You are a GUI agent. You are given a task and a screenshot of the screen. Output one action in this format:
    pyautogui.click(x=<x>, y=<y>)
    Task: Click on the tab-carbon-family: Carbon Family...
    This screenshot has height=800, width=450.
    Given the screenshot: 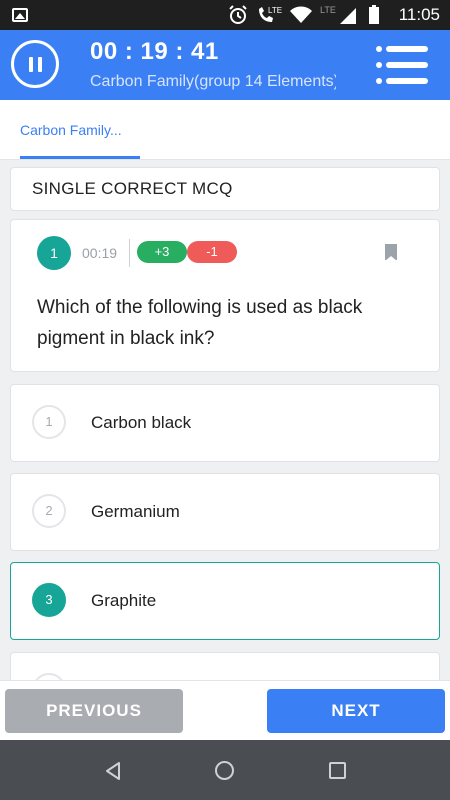 What is the action you would take?
    pyautogui.click(x=71, y=130)
    